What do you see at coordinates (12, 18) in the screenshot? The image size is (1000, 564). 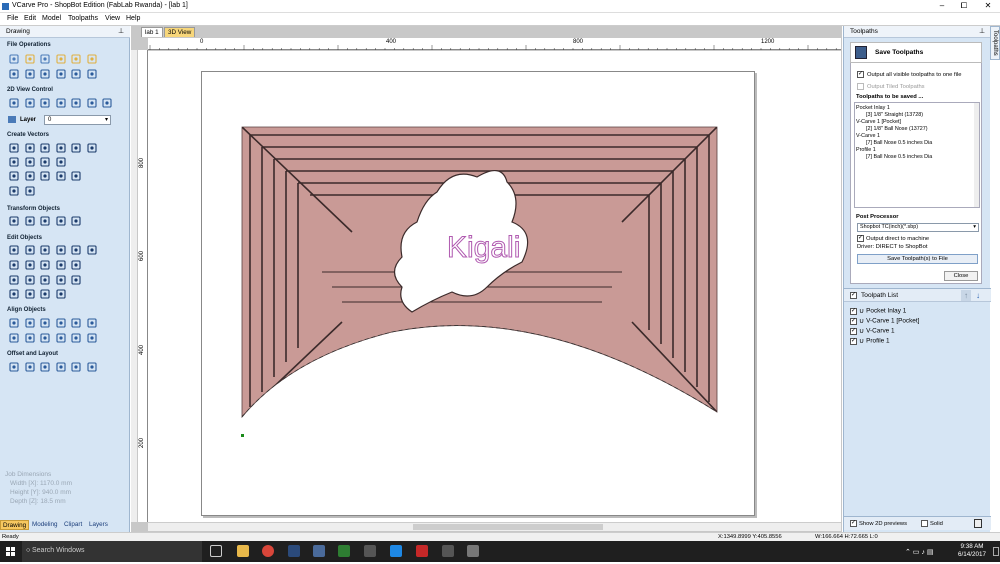 I see `menu-file: File` at bounding box center [12, 18].